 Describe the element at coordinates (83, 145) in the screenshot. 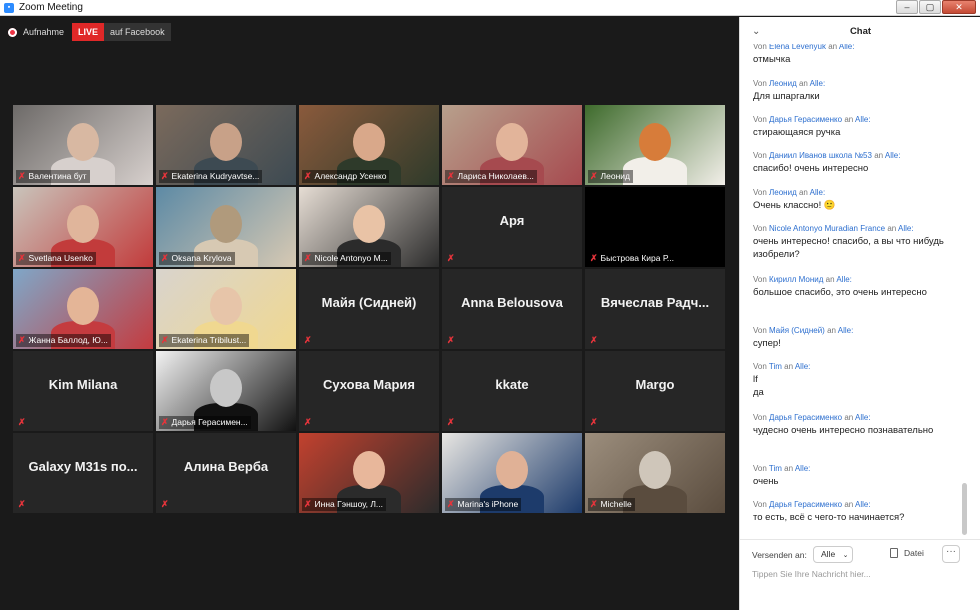

I see `participant-tile: ✗ Валентина бут` at that location.